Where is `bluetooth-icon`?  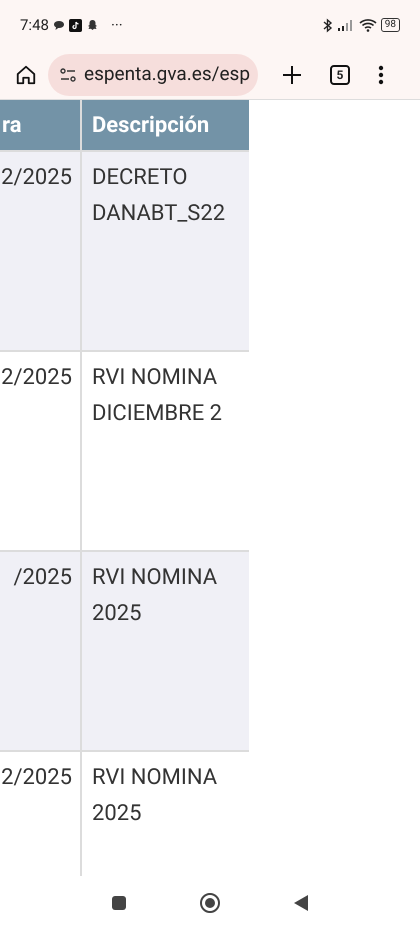 bluetooth-icon is located at coordinates (327, 25).